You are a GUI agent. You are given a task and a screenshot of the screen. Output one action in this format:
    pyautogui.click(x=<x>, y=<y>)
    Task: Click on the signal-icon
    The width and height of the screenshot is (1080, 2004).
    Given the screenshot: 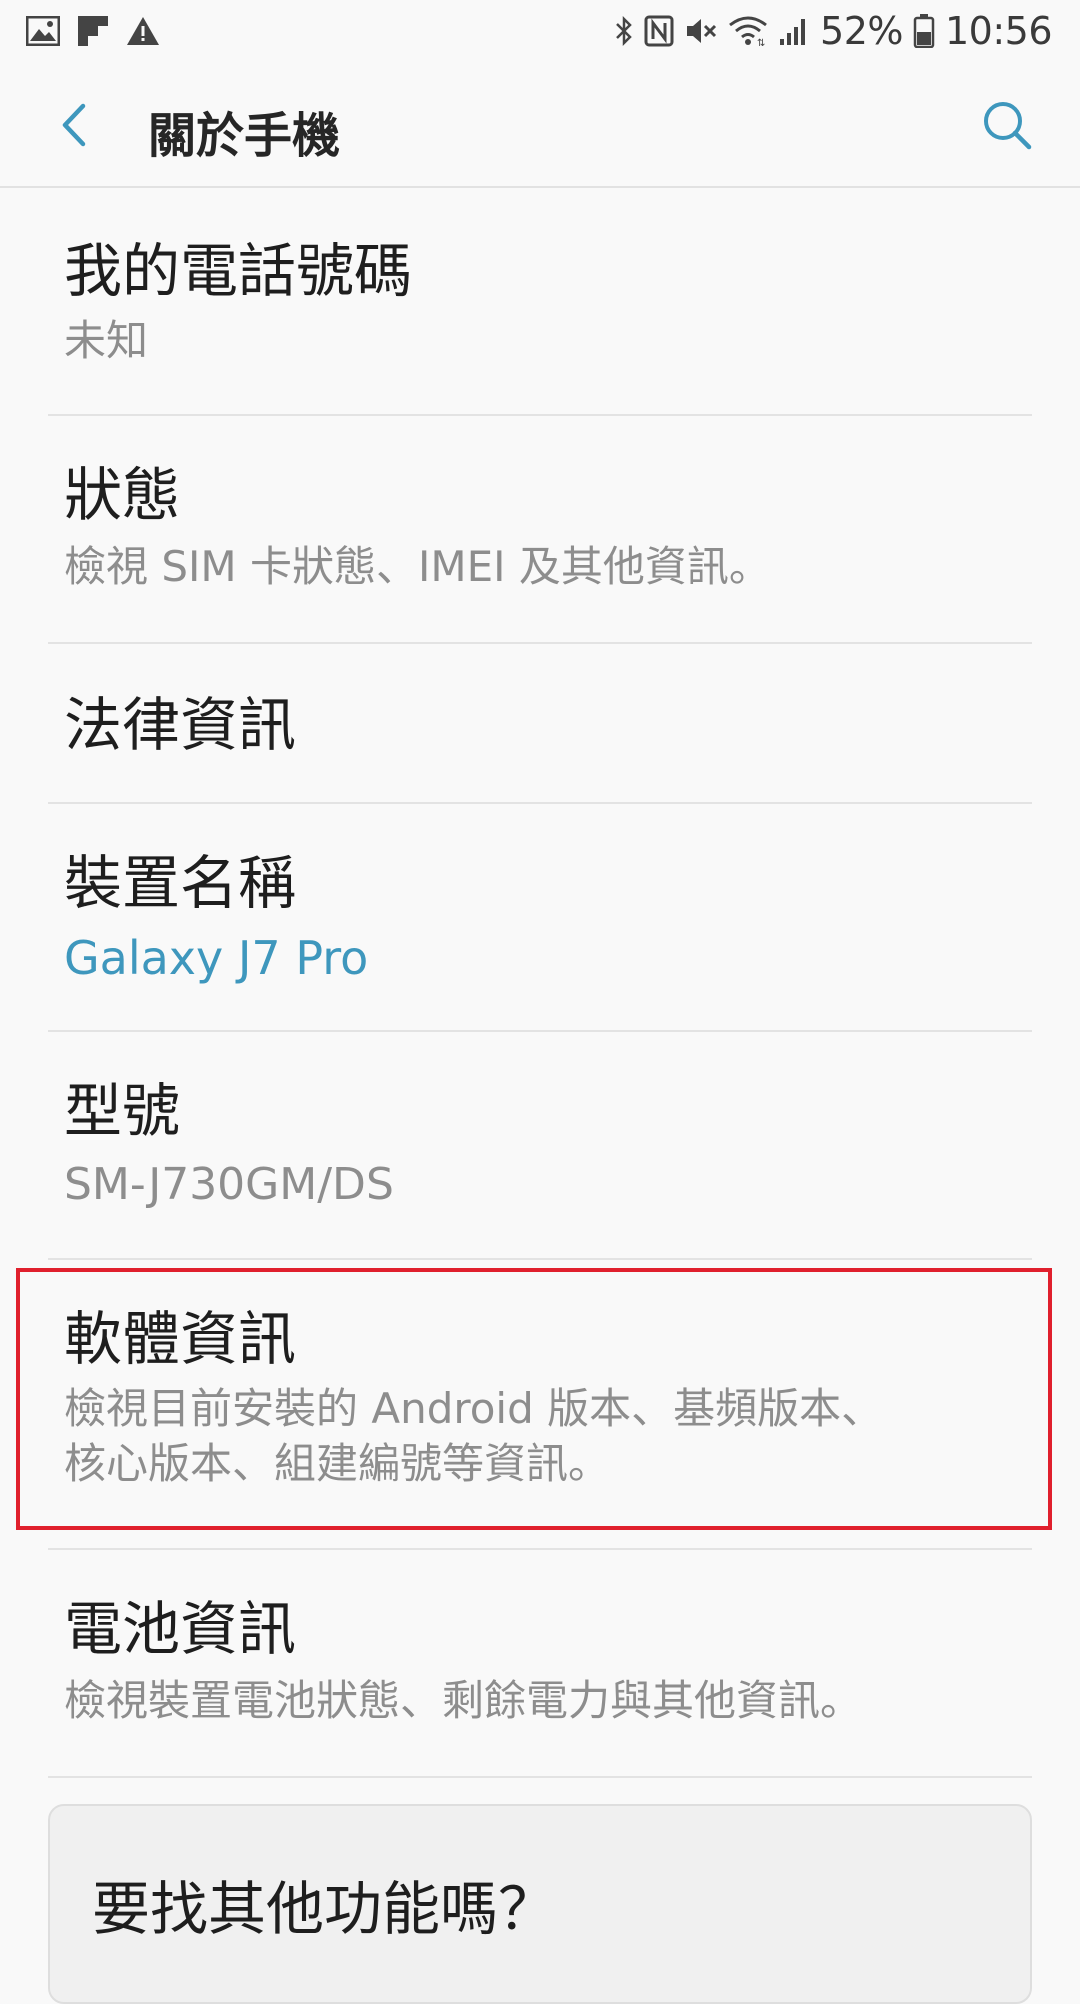 What is the action you would take?
    pyautogui.click(x=794, y=31)
    